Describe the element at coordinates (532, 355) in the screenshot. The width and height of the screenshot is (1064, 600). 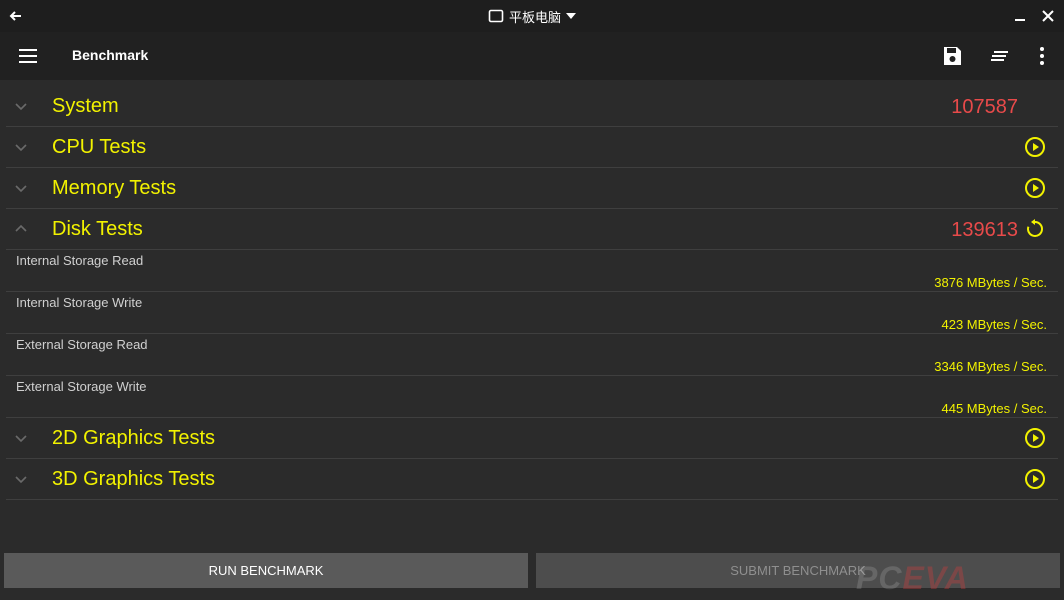
I see `disk-result-row: External Storage Read 3346 MBytes / Sec.` at that location.